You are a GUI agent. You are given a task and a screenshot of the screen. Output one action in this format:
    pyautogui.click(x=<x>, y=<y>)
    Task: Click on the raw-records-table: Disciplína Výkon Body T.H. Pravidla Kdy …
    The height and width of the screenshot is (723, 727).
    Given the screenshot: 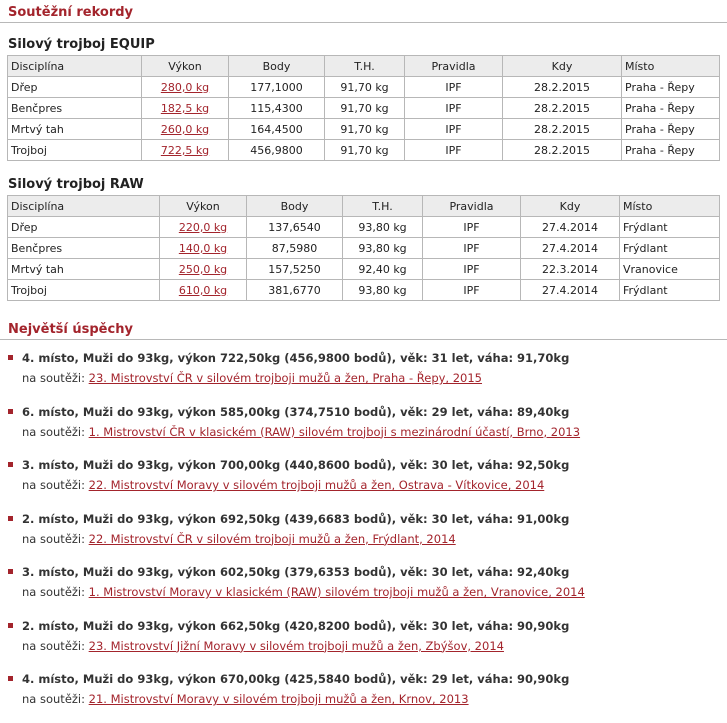 What is the action you would take?
    pyautogui.click(x=363, y=248)
    